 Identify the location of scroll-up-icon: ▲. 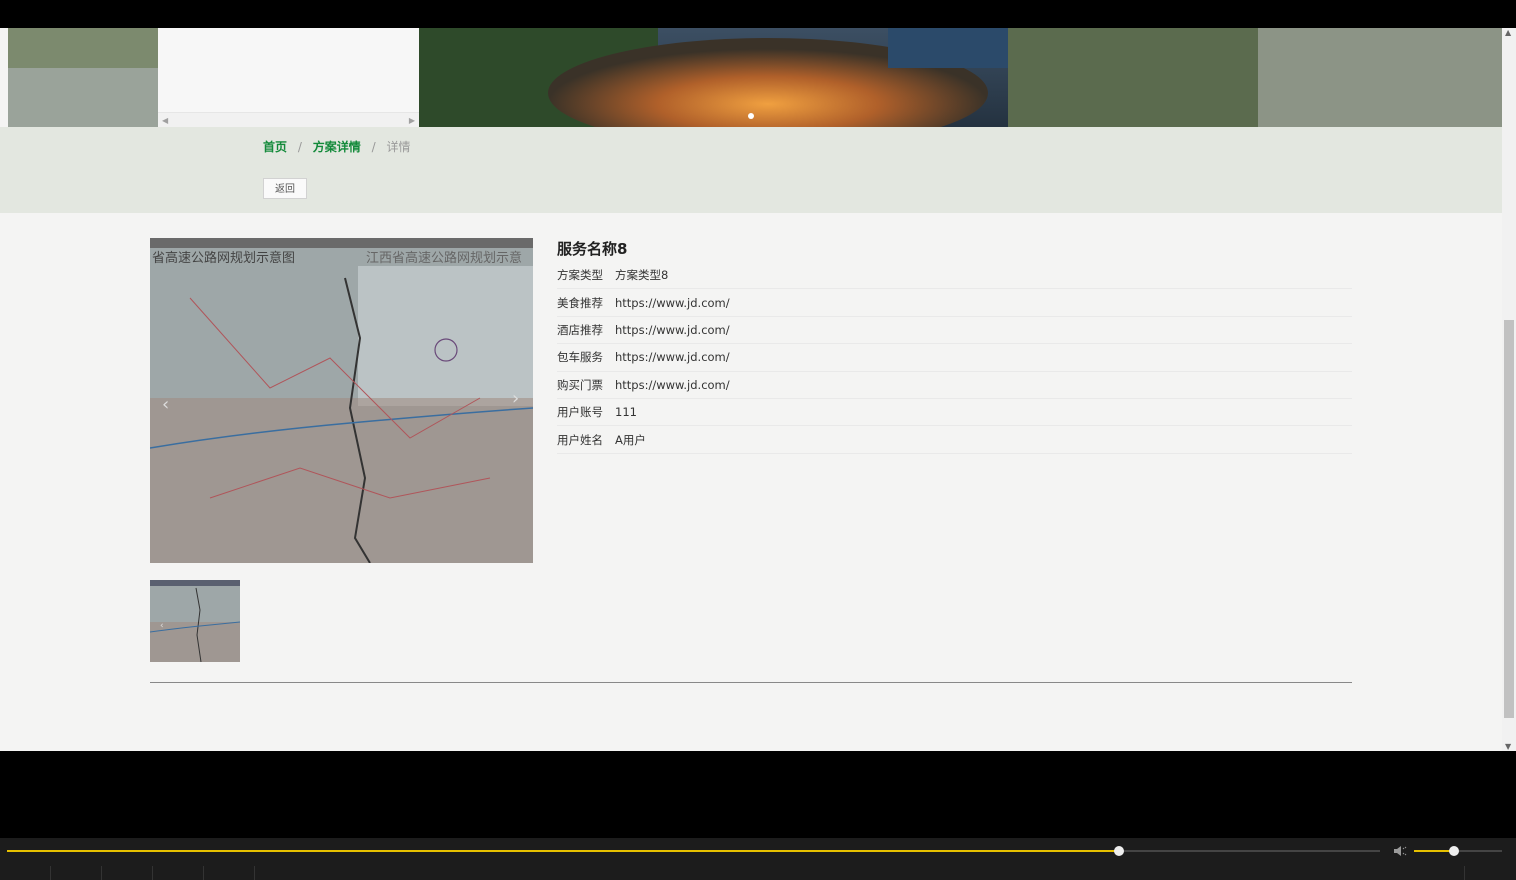
(1508, 32).